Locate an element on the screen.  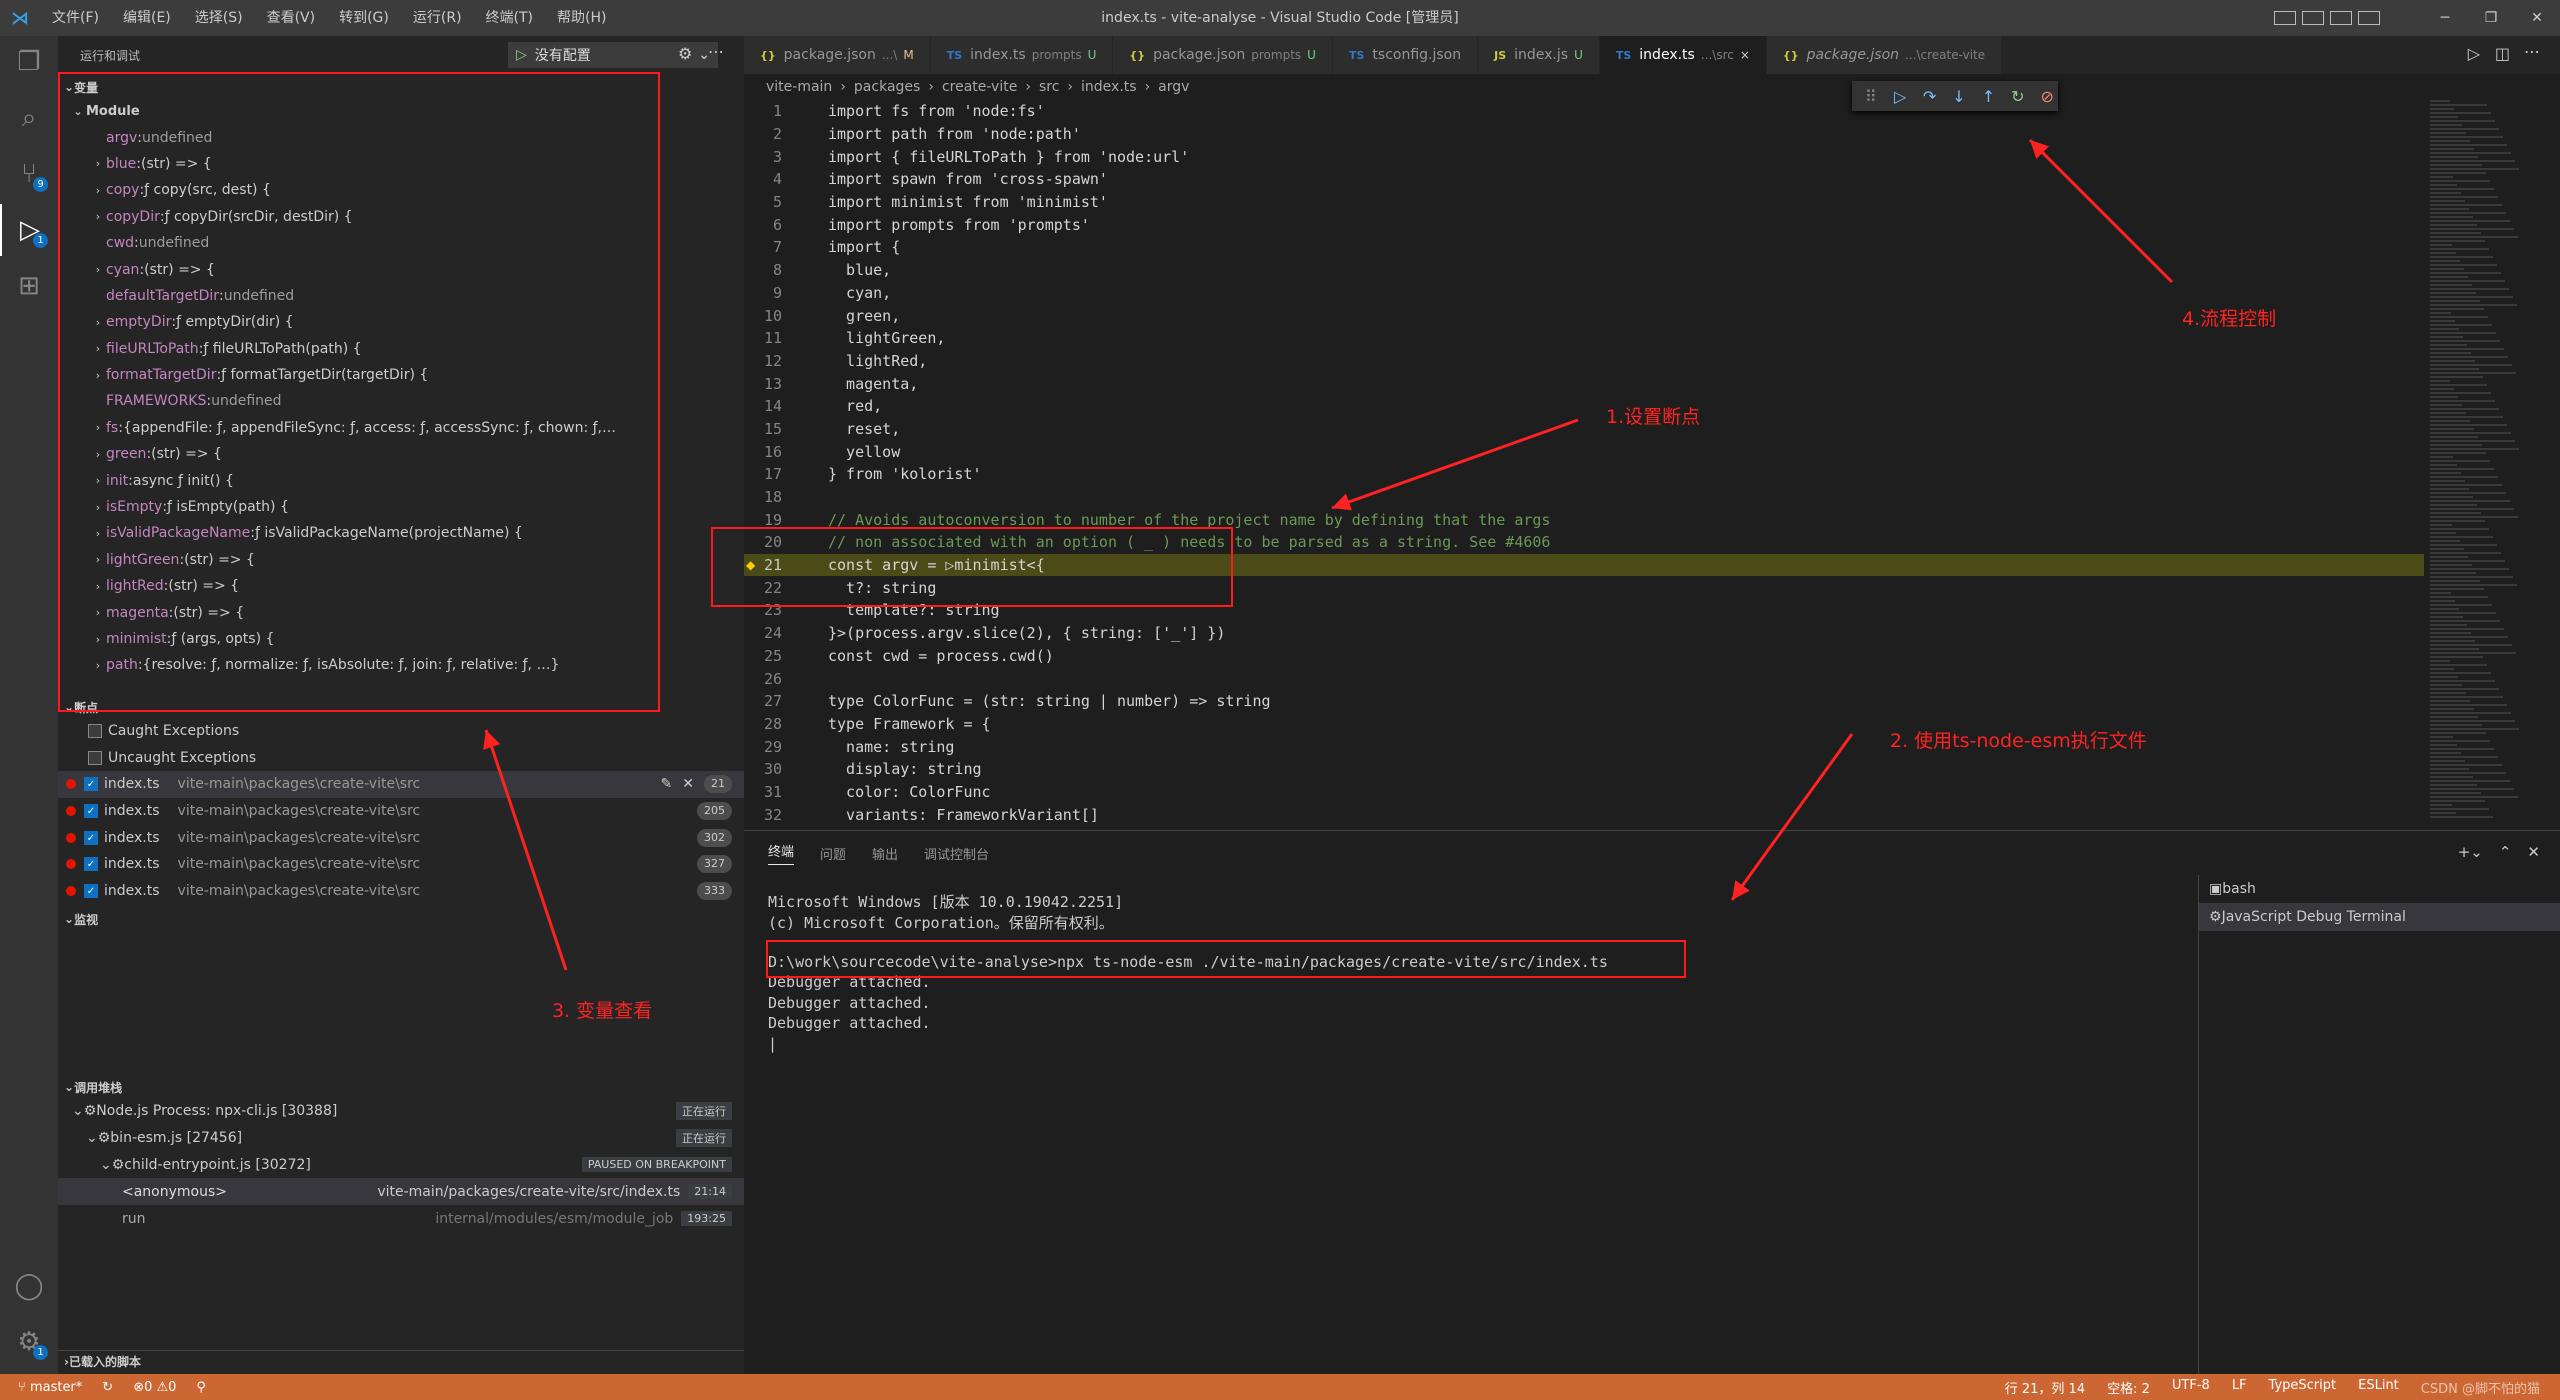
annotation-4: 4.流程控制 is located at coordinates (2229, 319).